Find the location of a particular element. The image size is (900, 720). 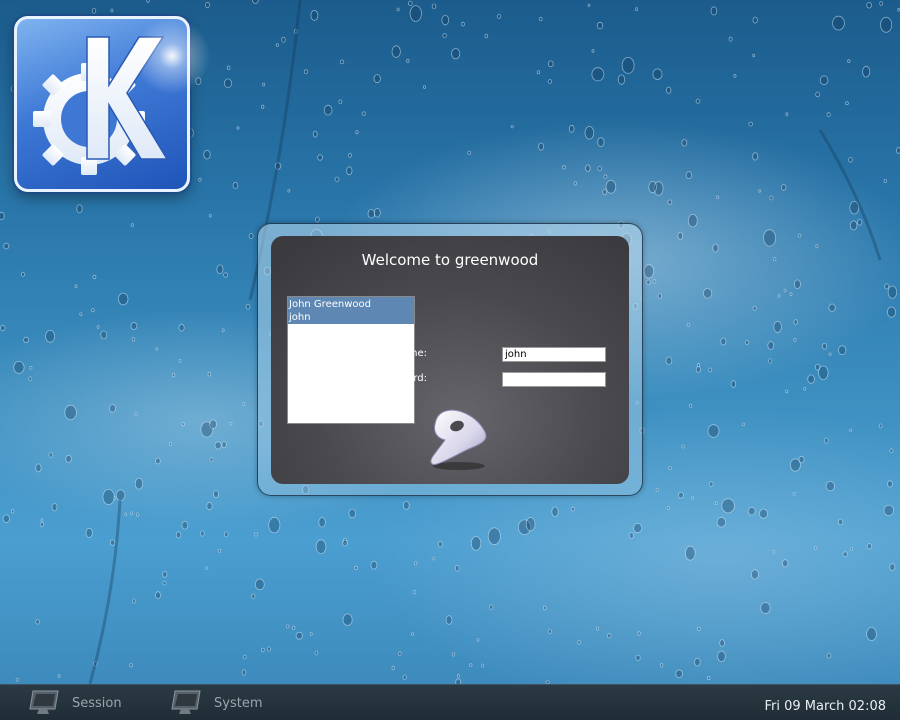

gentoo-logo is located at coordinates (458, 439).